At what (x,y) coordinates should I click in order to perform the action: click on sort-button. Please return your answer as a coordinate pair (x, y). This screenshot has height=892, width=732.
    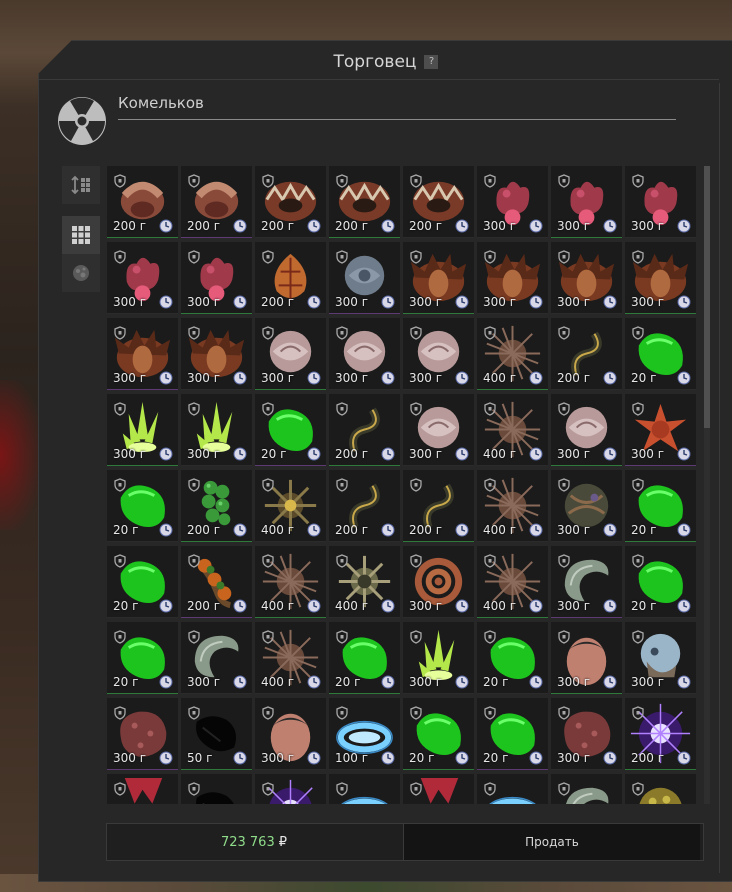
    Looking at the image, I should click on (81, 185).